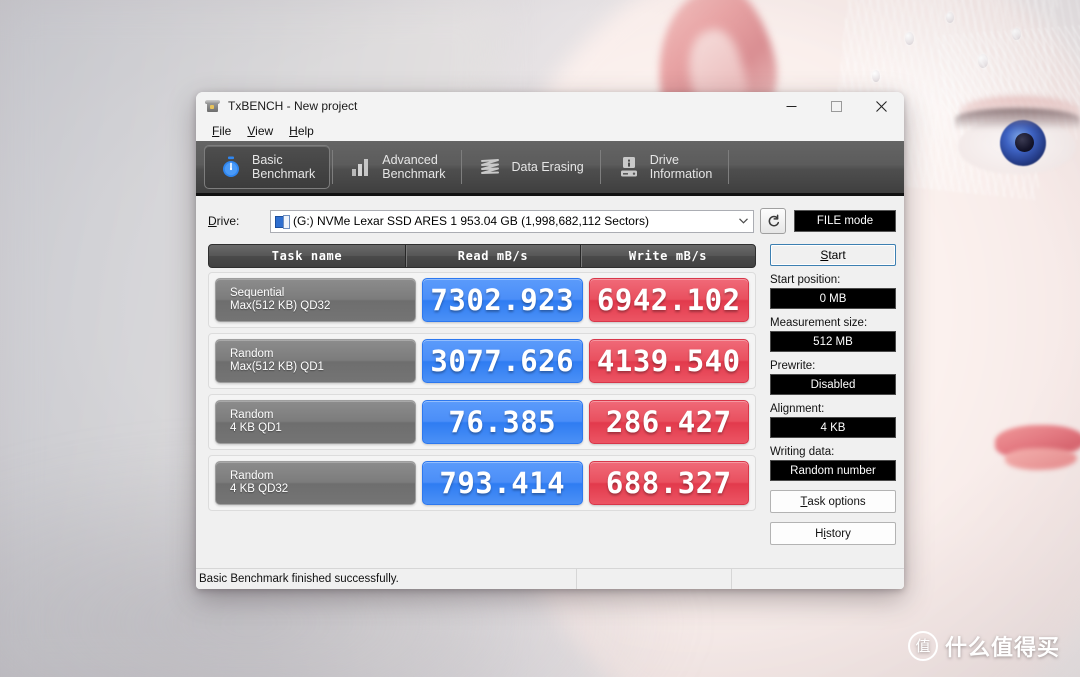  What do you see at coordinates (833, 298) in the screenshot?
I see `value-start-position: 0 MB` at bounding box center [833, 298].